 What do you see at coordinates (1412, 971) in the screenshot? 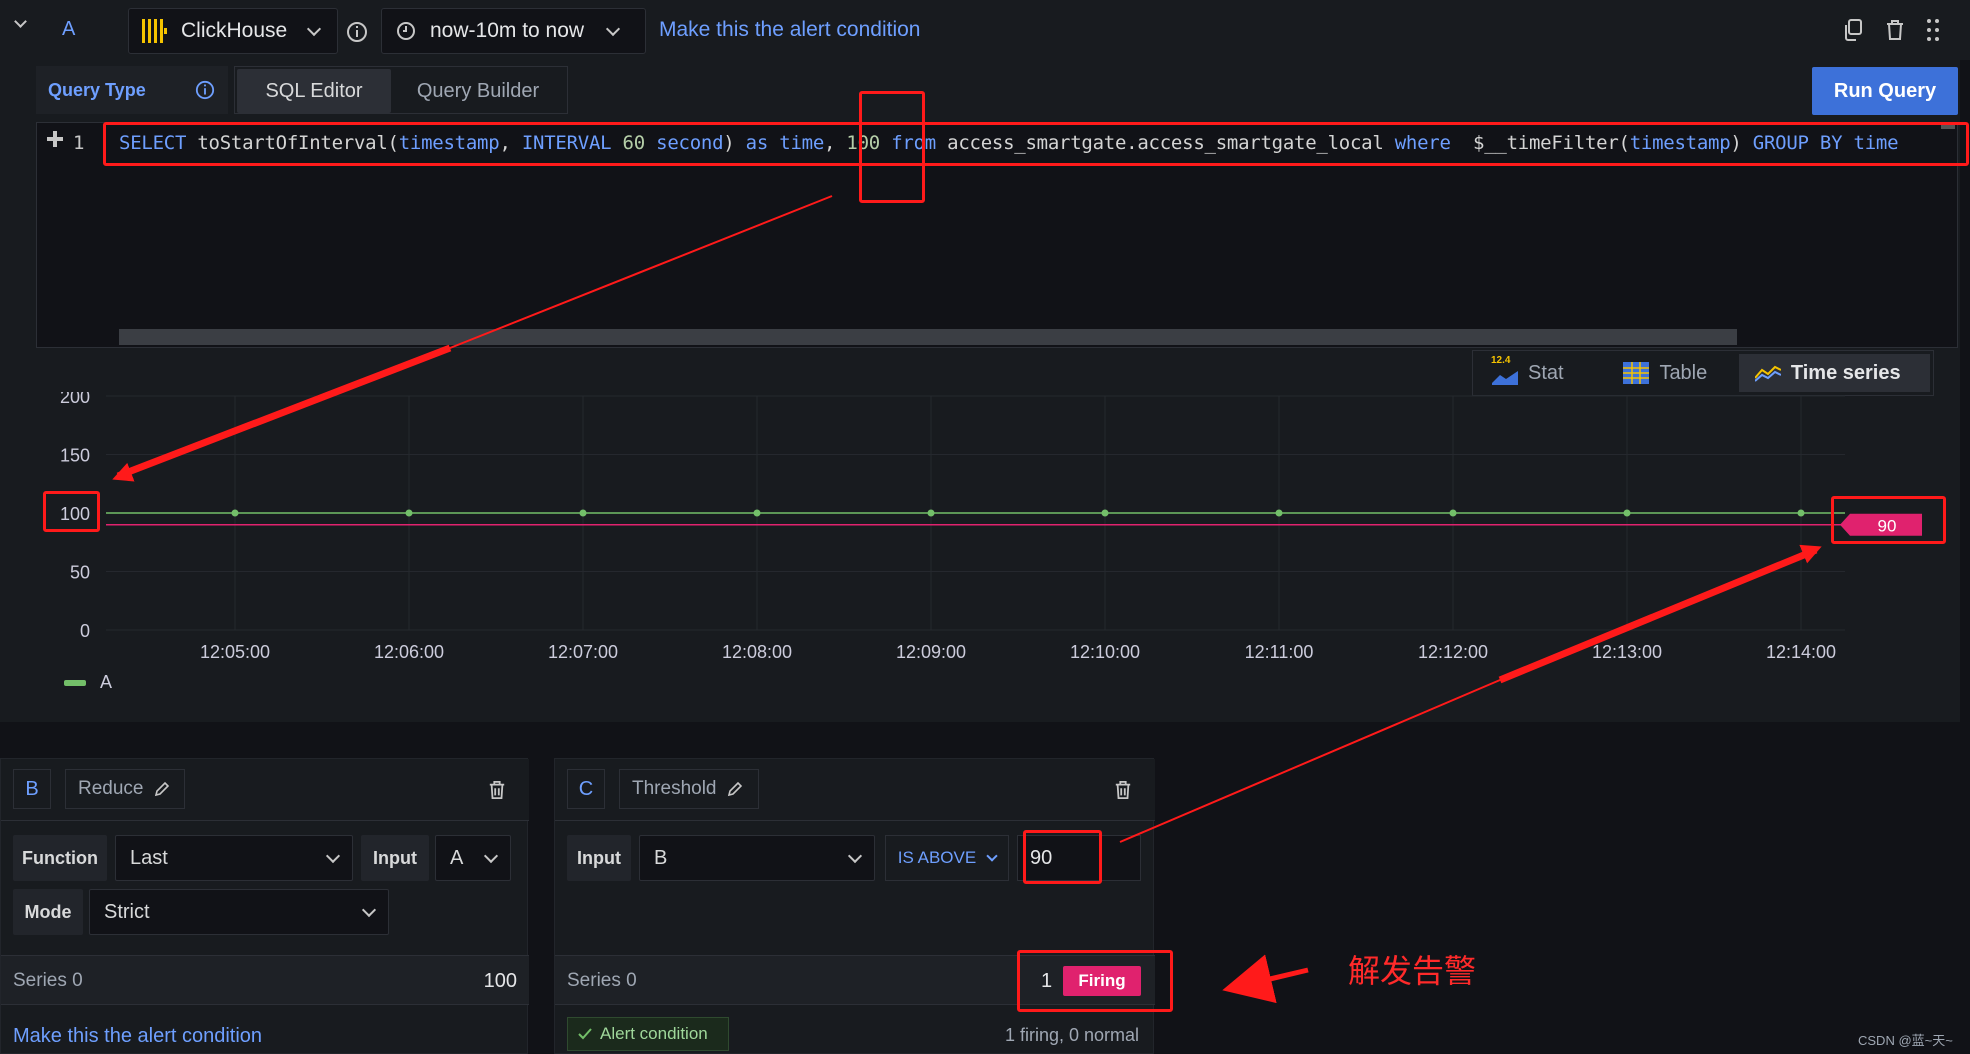
I see `annotation-note: 解发告警` at bounding box center [1412, 971].